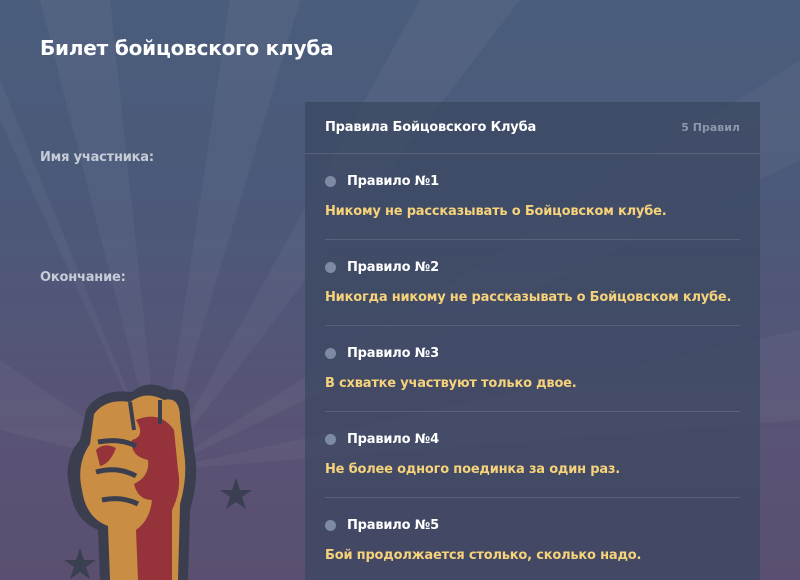  What do you see at coordinates (483, 555) in the screenshot?
I see `rule-text: Бой продолжается столько, сколько надо.` at bounding box center [483, 555].